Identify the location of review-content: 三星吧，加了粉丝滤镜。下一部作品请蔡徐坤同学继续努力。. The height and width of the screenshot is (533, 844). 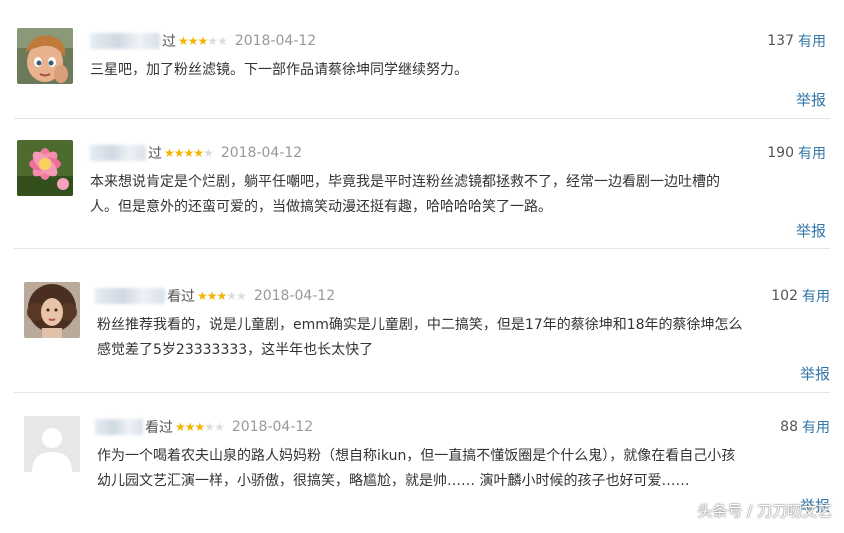
(279, 70).